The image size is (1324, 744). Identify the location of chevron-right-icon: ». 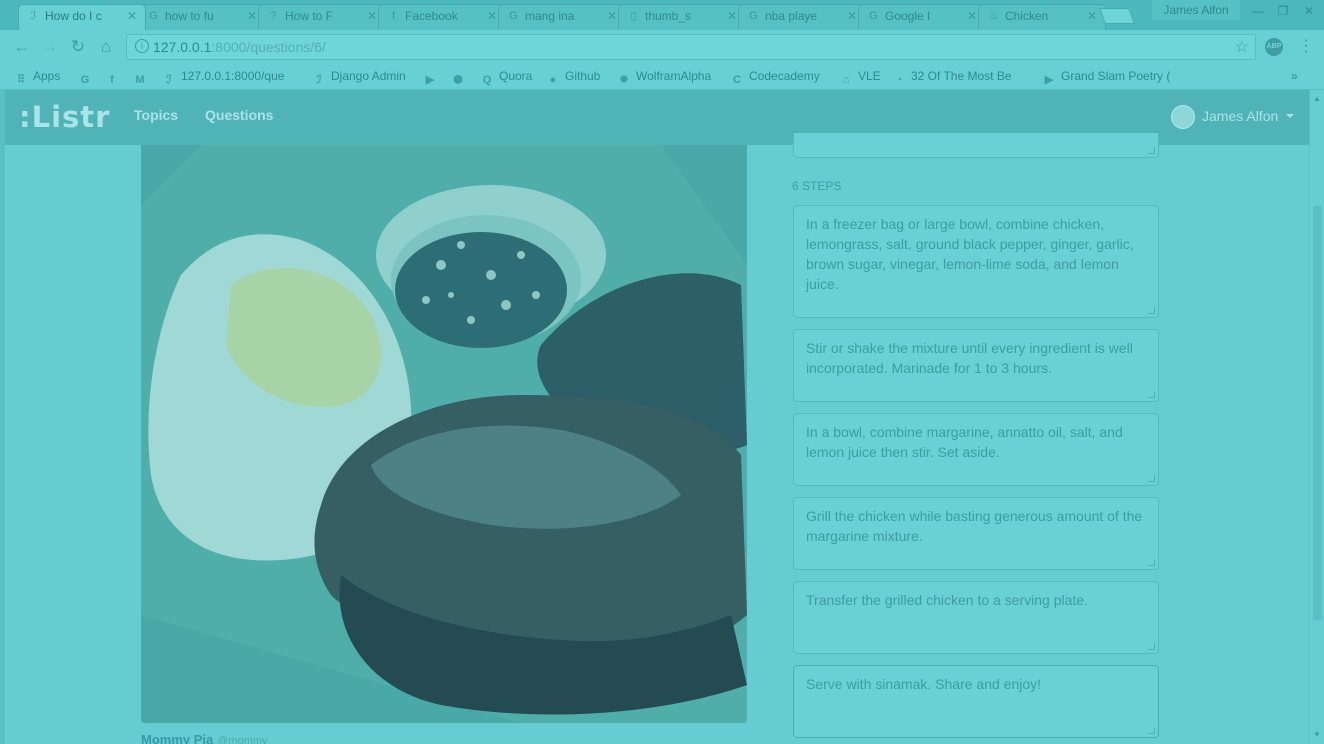
(1294, 76).